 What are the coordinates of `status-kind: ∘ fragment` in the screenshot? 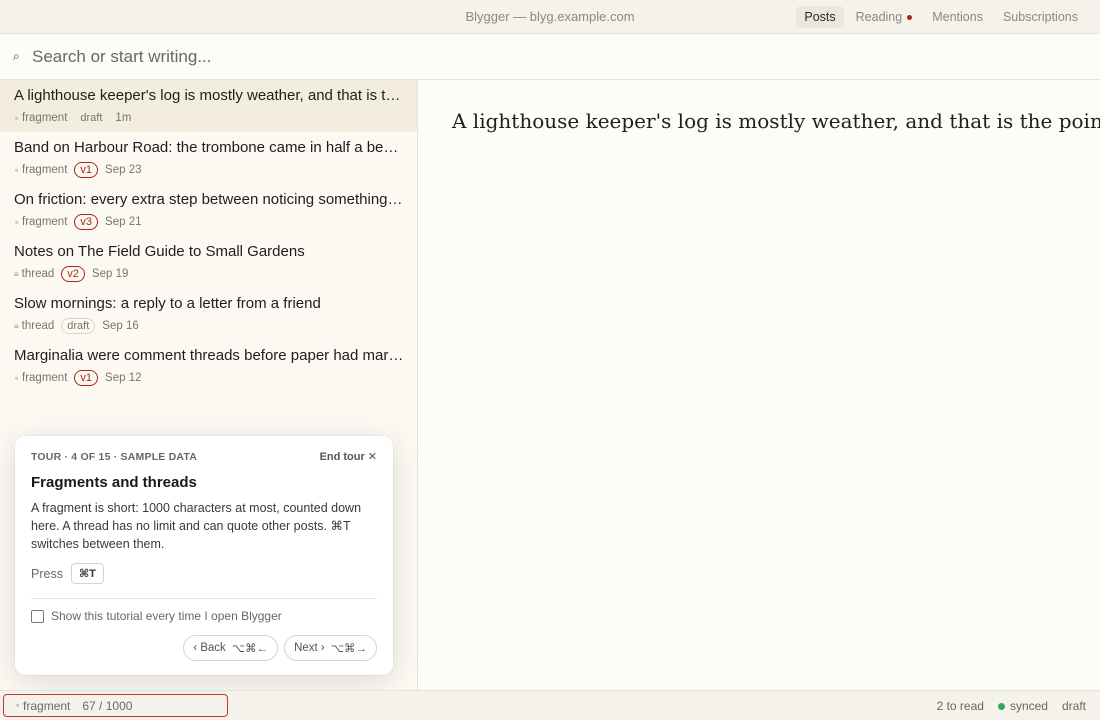 It's located at (42, 706).